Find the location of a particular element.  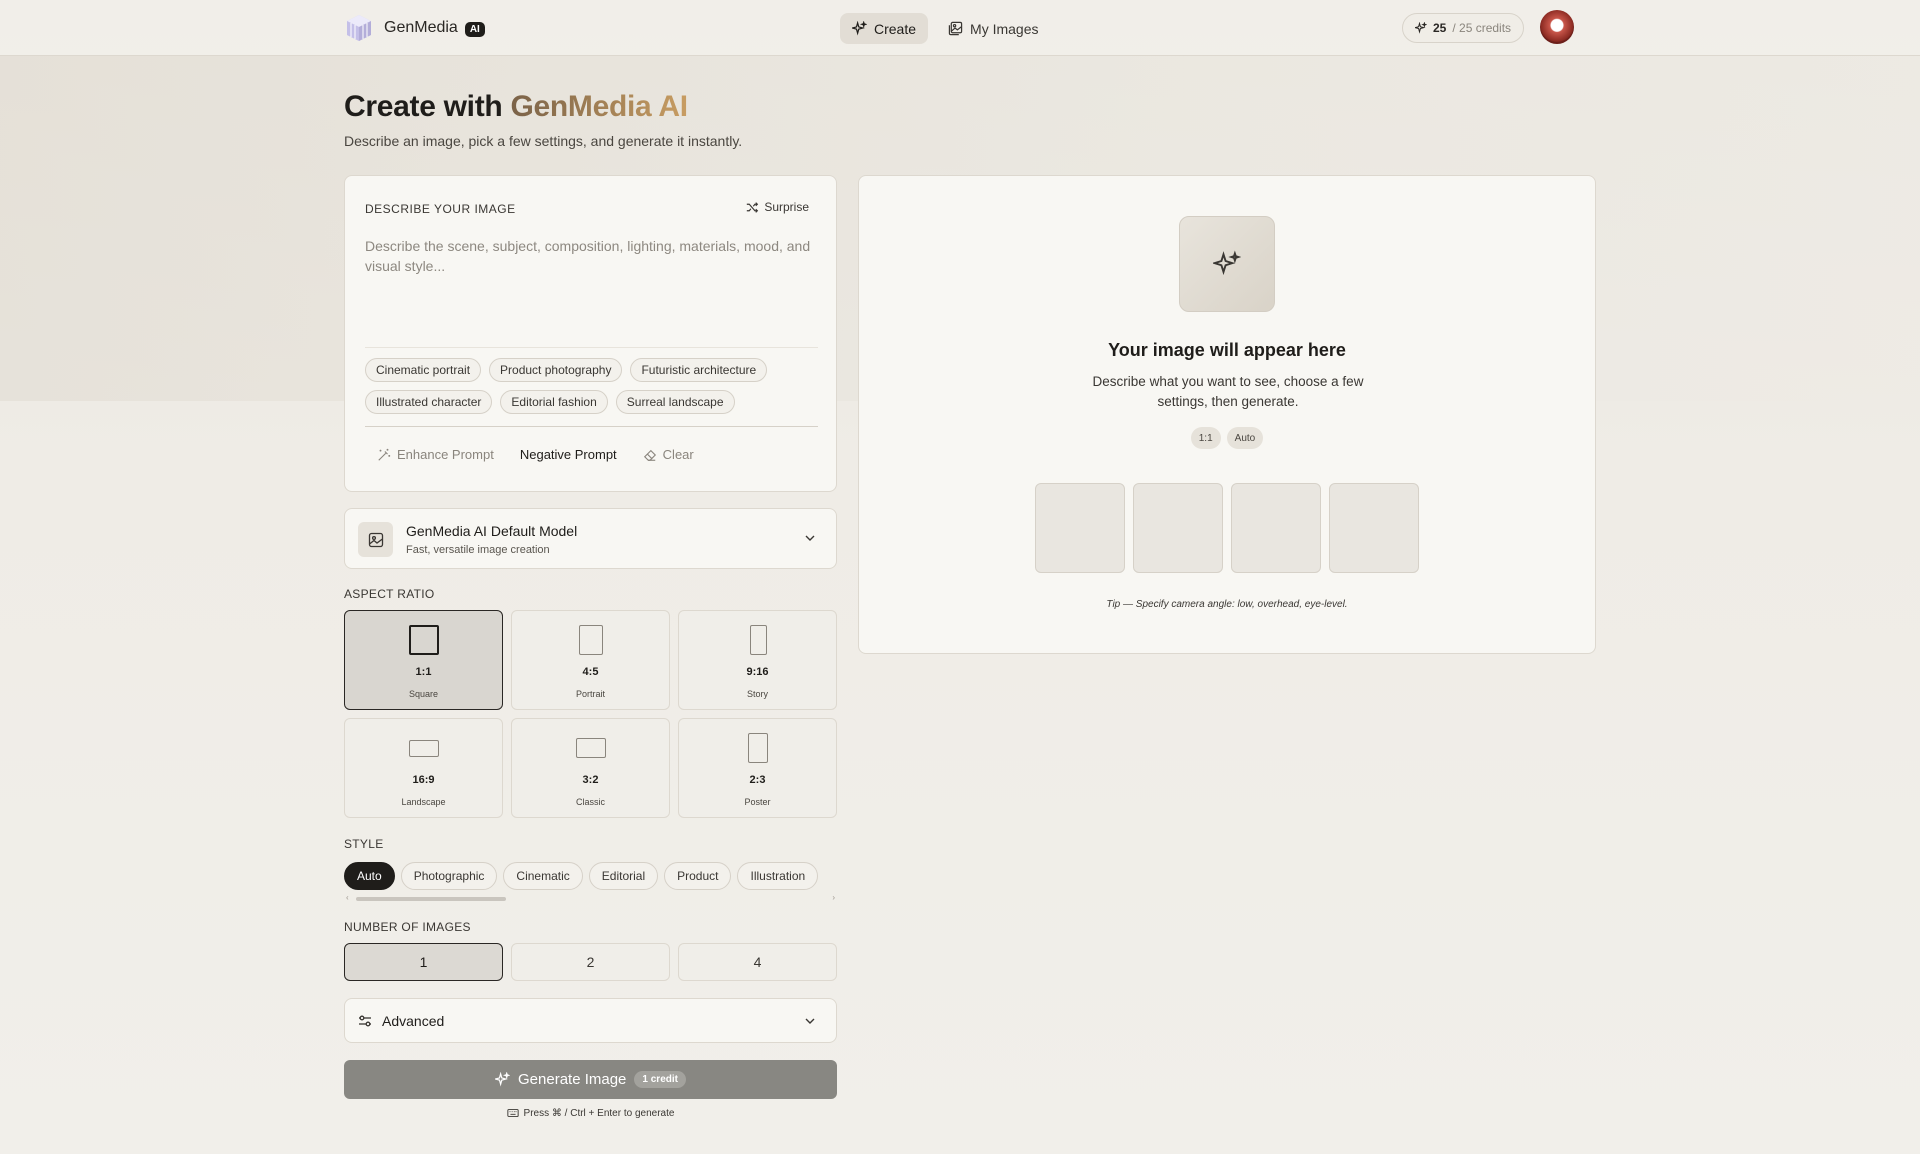

aspect-ratio-name: Portrait is located at coordinates (590, 694).